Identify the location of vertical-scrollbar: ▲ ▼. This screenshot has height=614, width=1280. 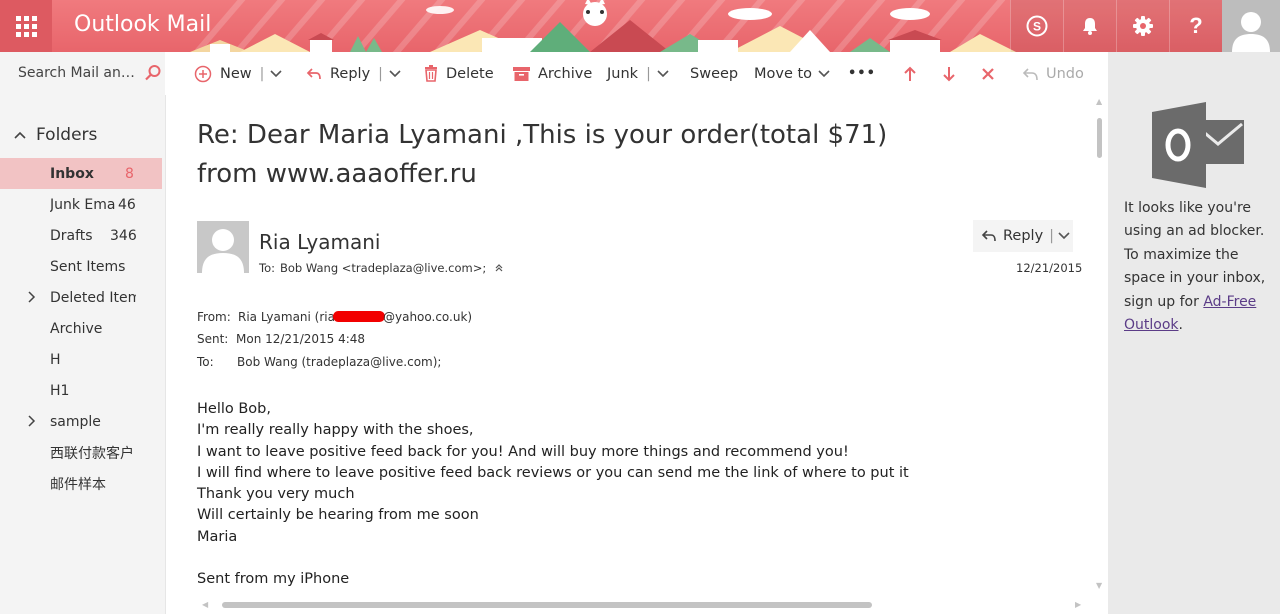
(1100, 354).